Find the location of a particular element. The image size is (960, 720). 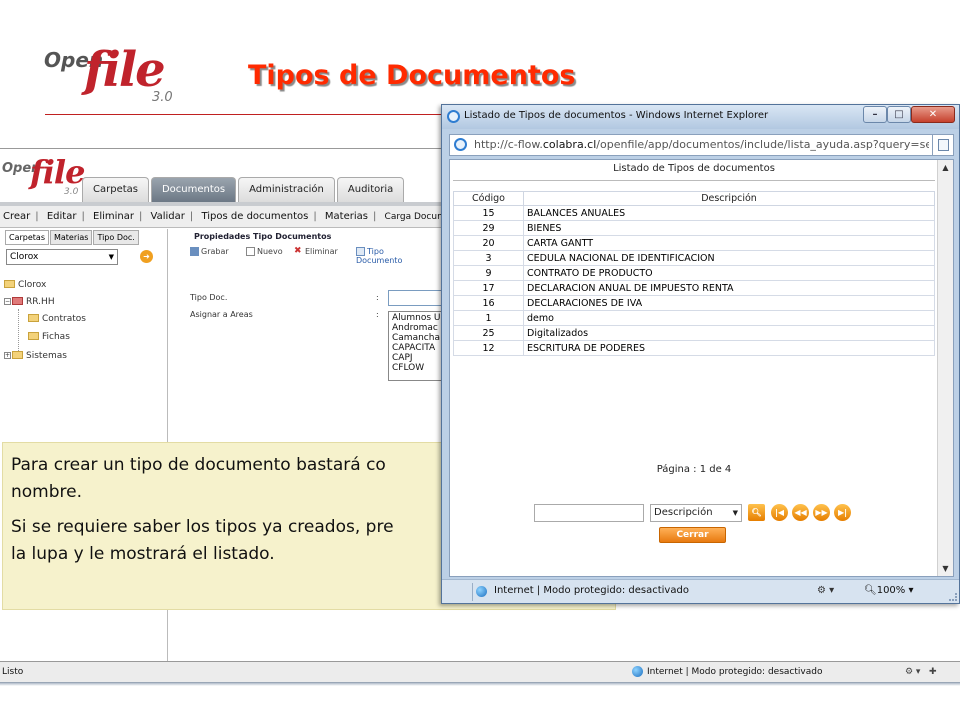

expand-icon: + is located at coordinates (7, 355).